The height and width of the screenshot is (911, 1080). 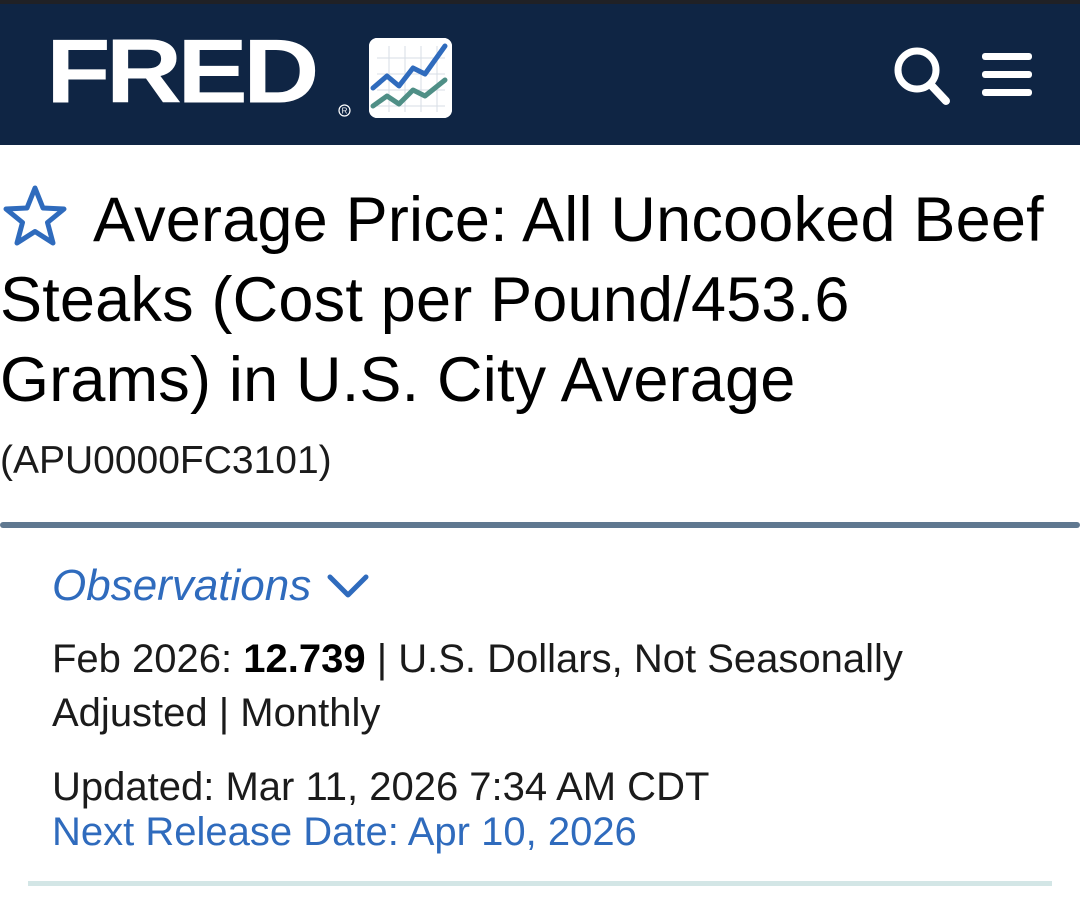 I want to click on search-button, so click(x=921, y=75).